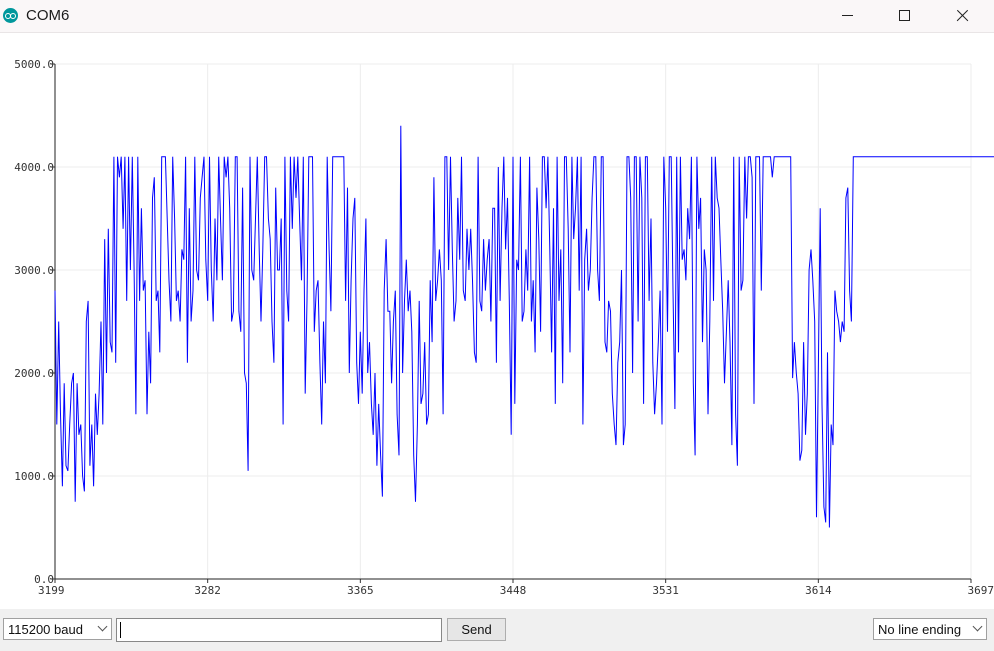 The width and height of the screenshot is (994, 651). What do you see at coordinates (360, 590) in the screenshot?
I see `x-tick-label: 3365` at bounding box center [360, 590].